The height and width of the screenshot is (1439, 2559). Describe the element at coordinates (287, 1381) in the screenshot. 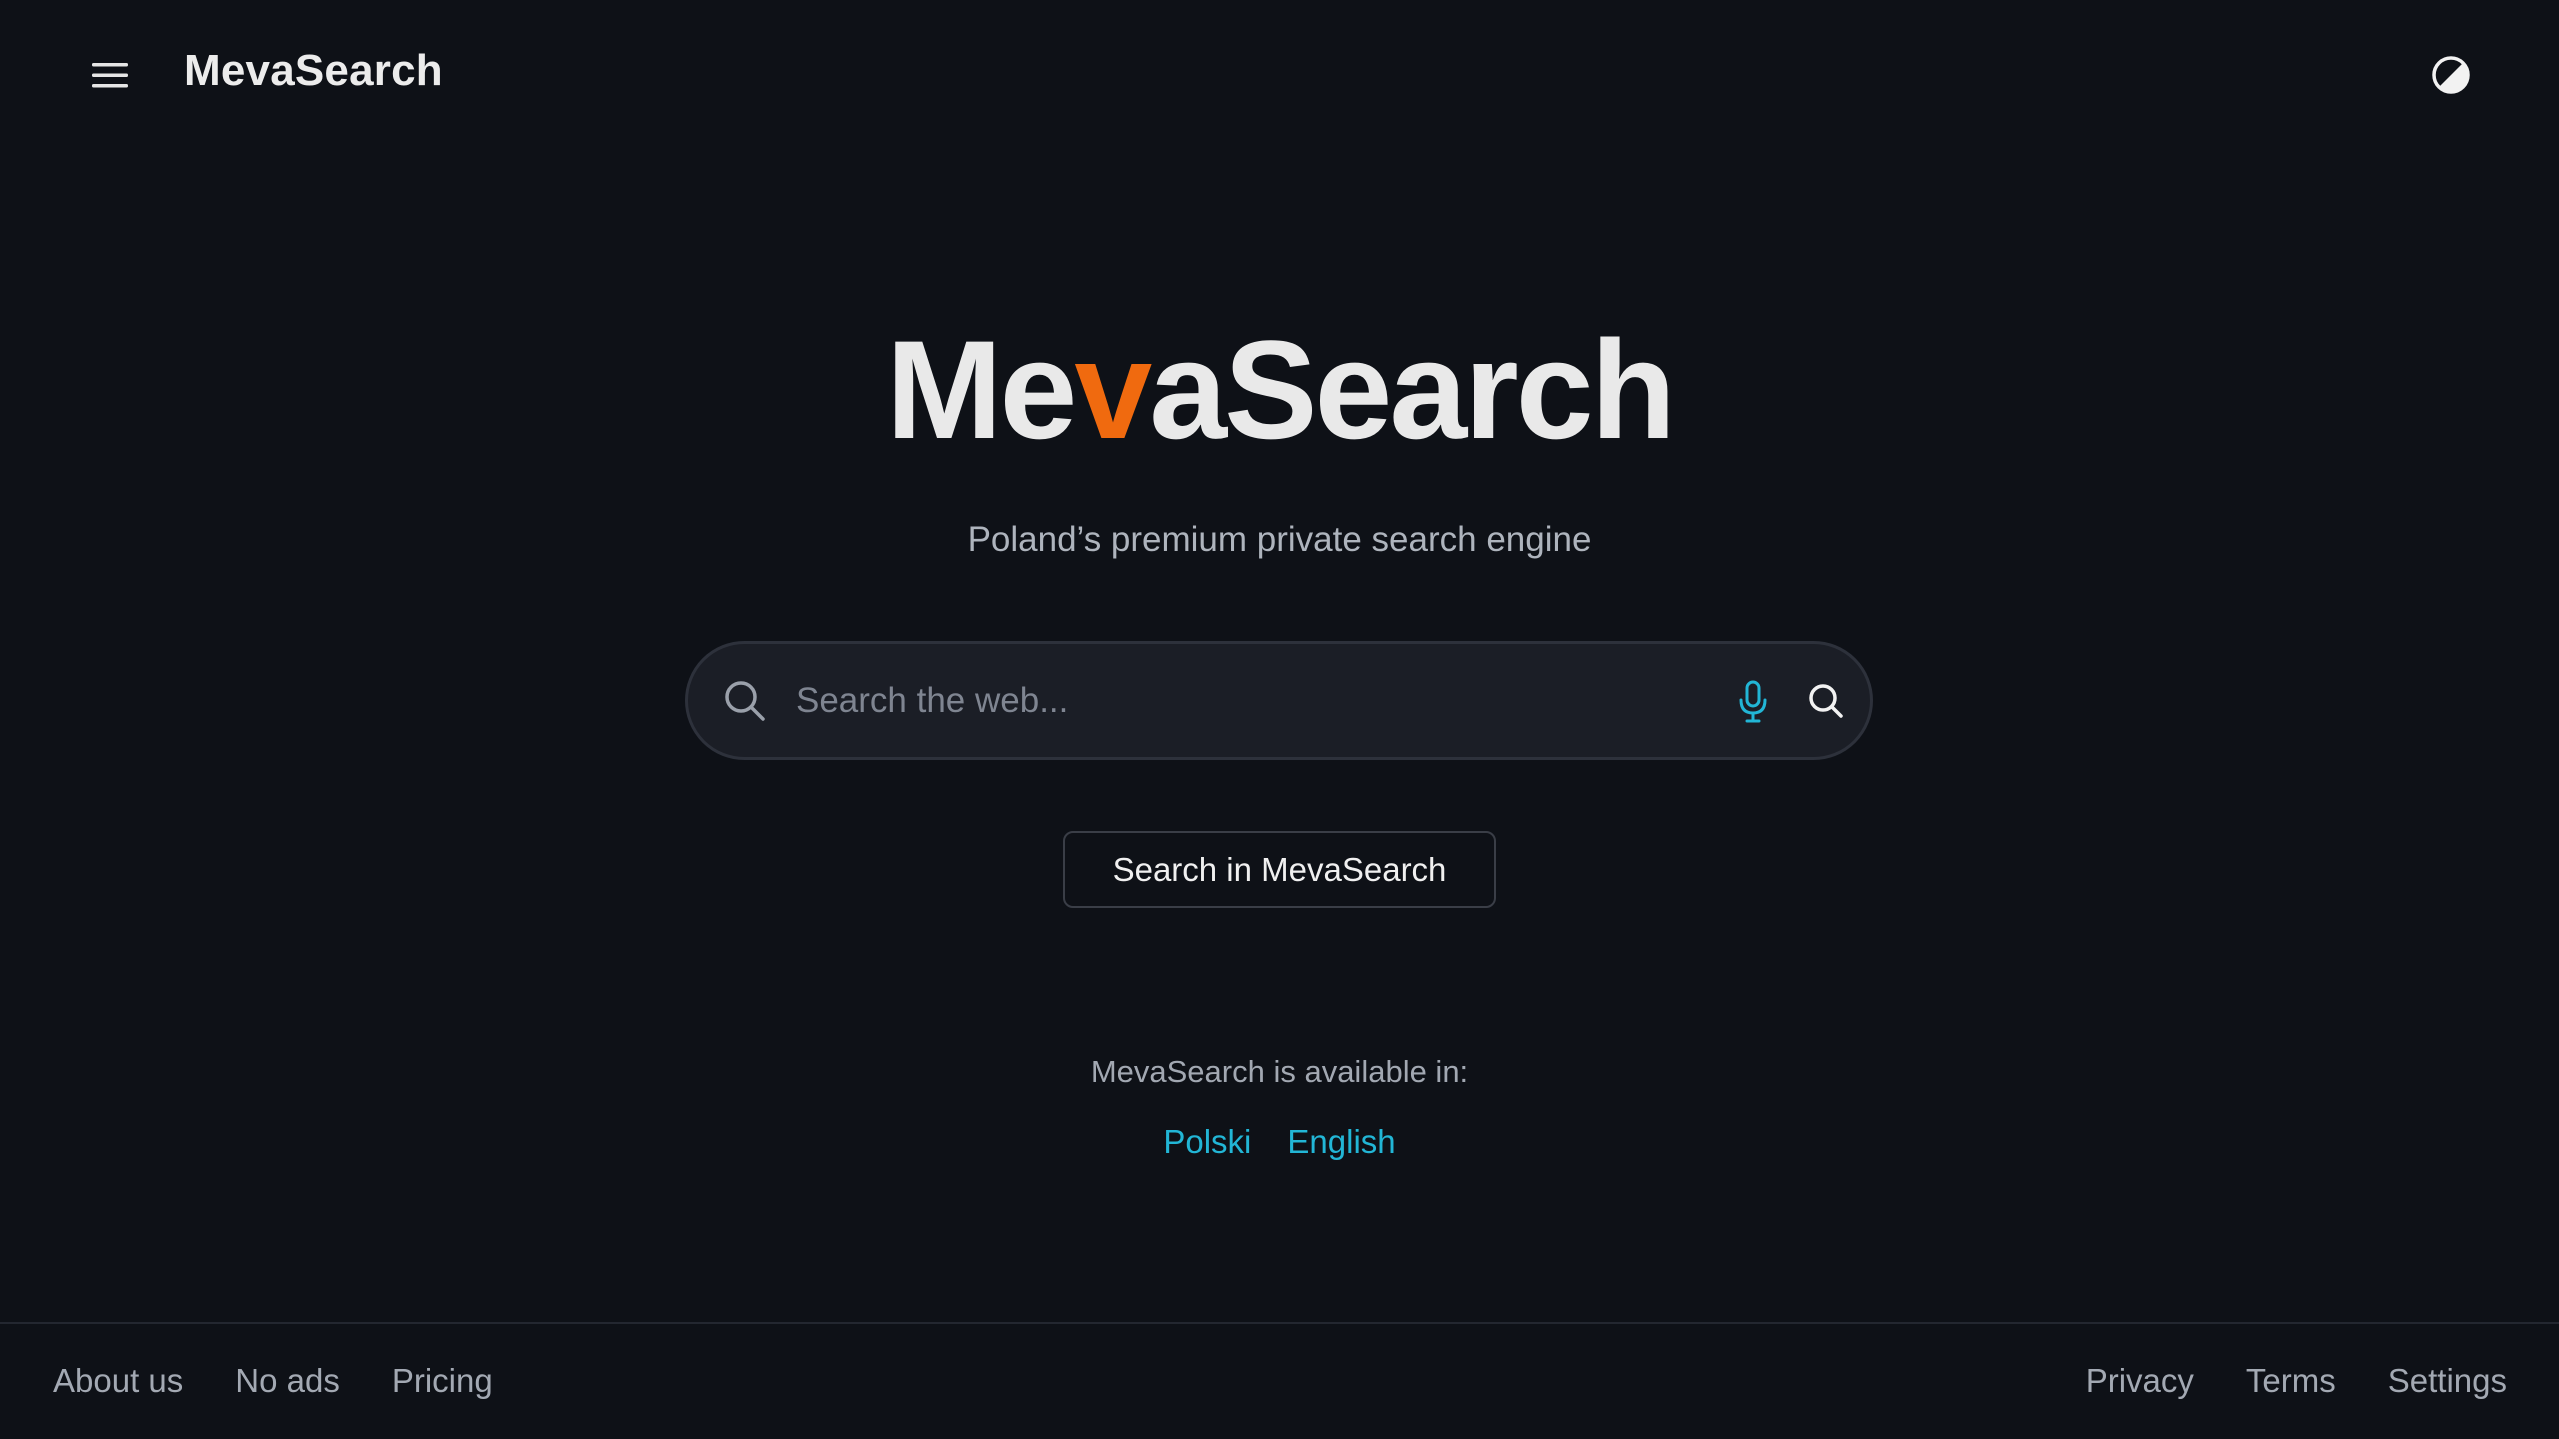

I see `footer-link-no-ads: No ads` at that location.